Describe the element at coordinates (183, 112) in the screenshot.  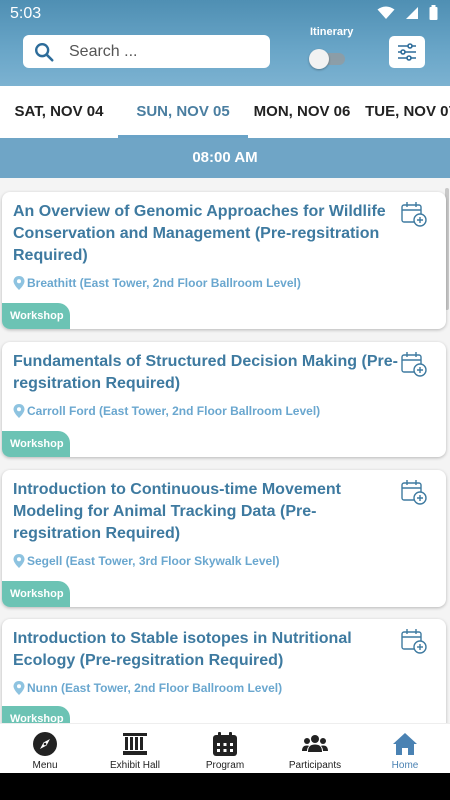
I see `tab-sun-nov-05: SUN, NOV 05` at that location.